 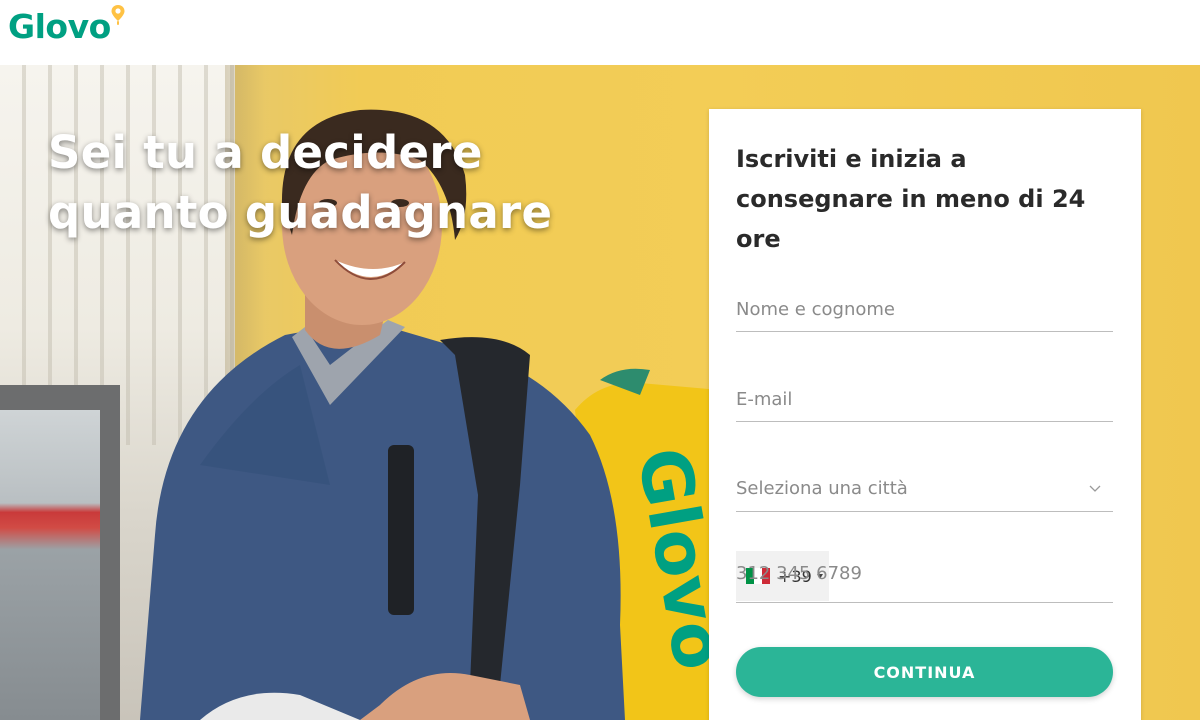 I want to click on email-field, so click(x=924, y=399).